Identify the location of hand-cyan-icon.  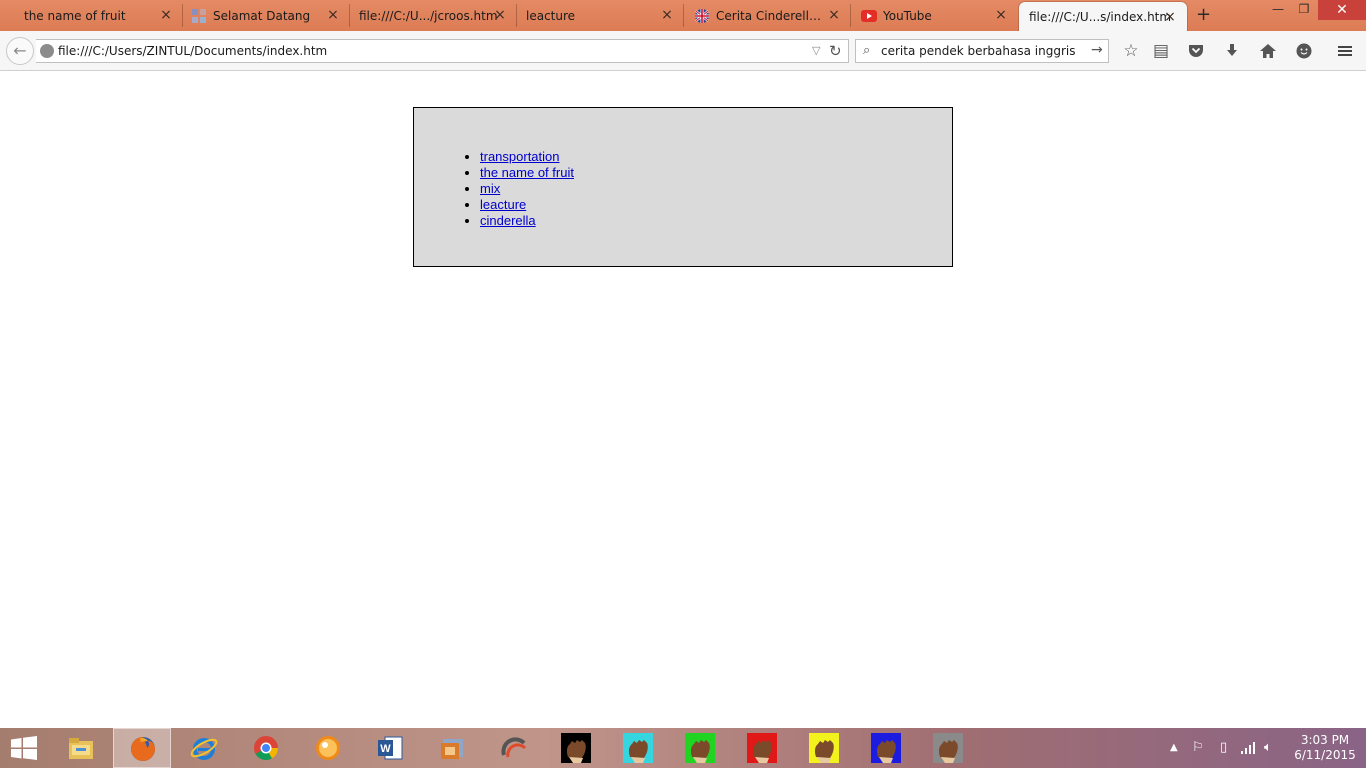
(638, 748).